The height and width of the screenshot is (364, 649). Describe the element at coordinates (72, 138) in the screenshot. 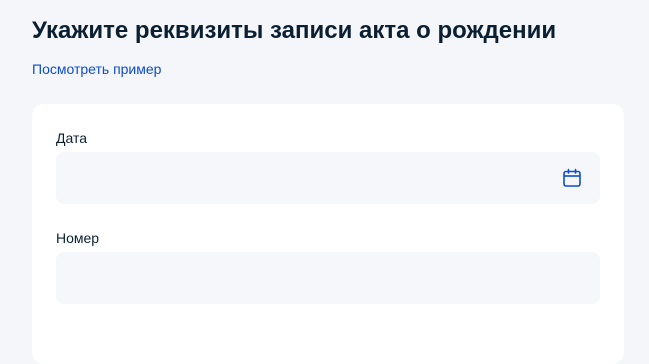

I see `date-label: Дата` at that location.